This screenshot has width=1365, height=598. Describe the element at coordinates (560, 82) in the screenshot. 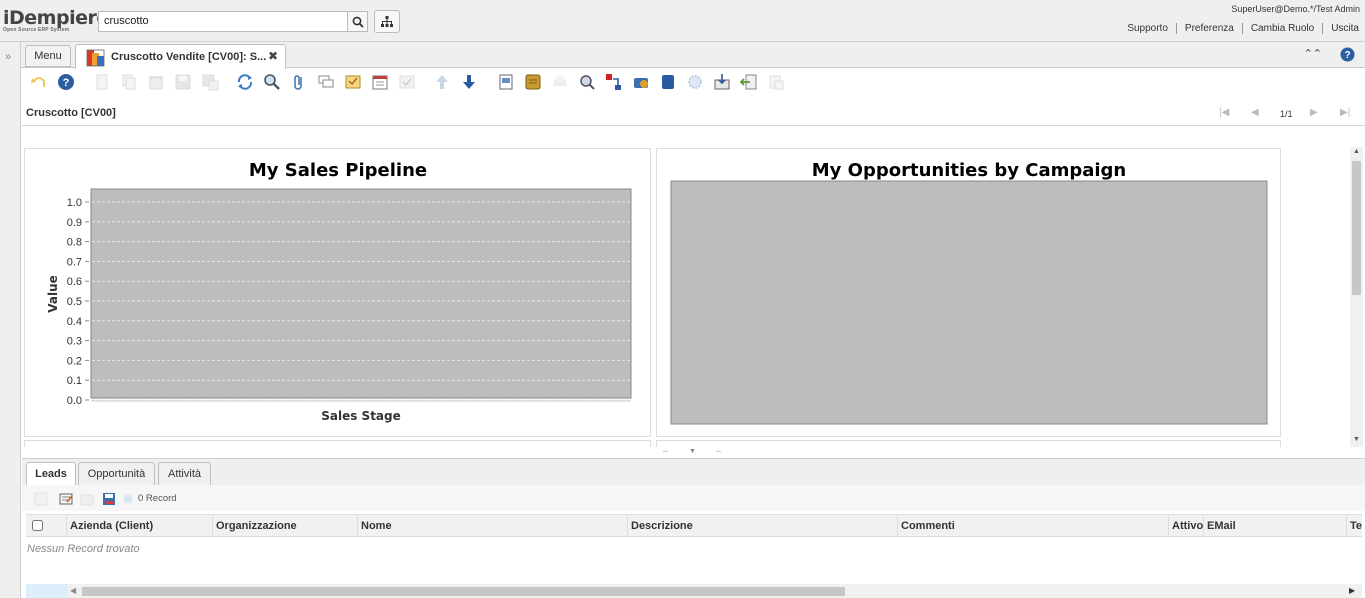

I see `print-icon` at that location.